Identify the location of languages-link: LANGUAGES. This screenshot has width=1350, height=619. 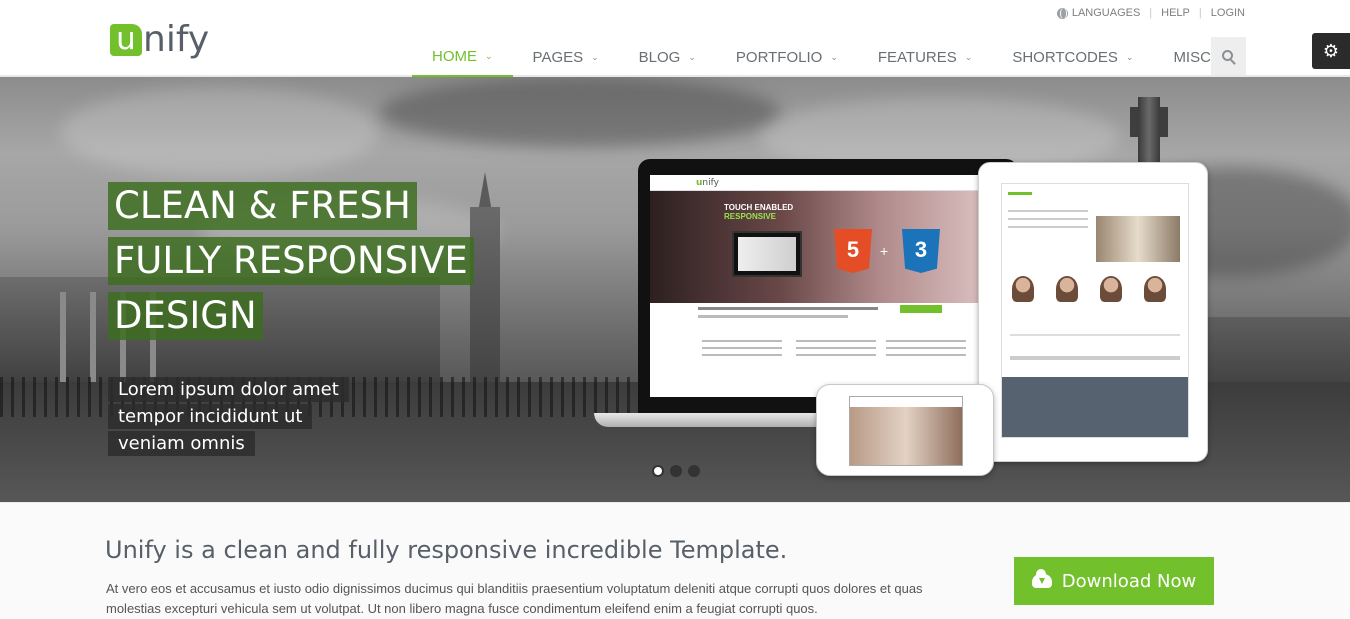
(1098, 13).